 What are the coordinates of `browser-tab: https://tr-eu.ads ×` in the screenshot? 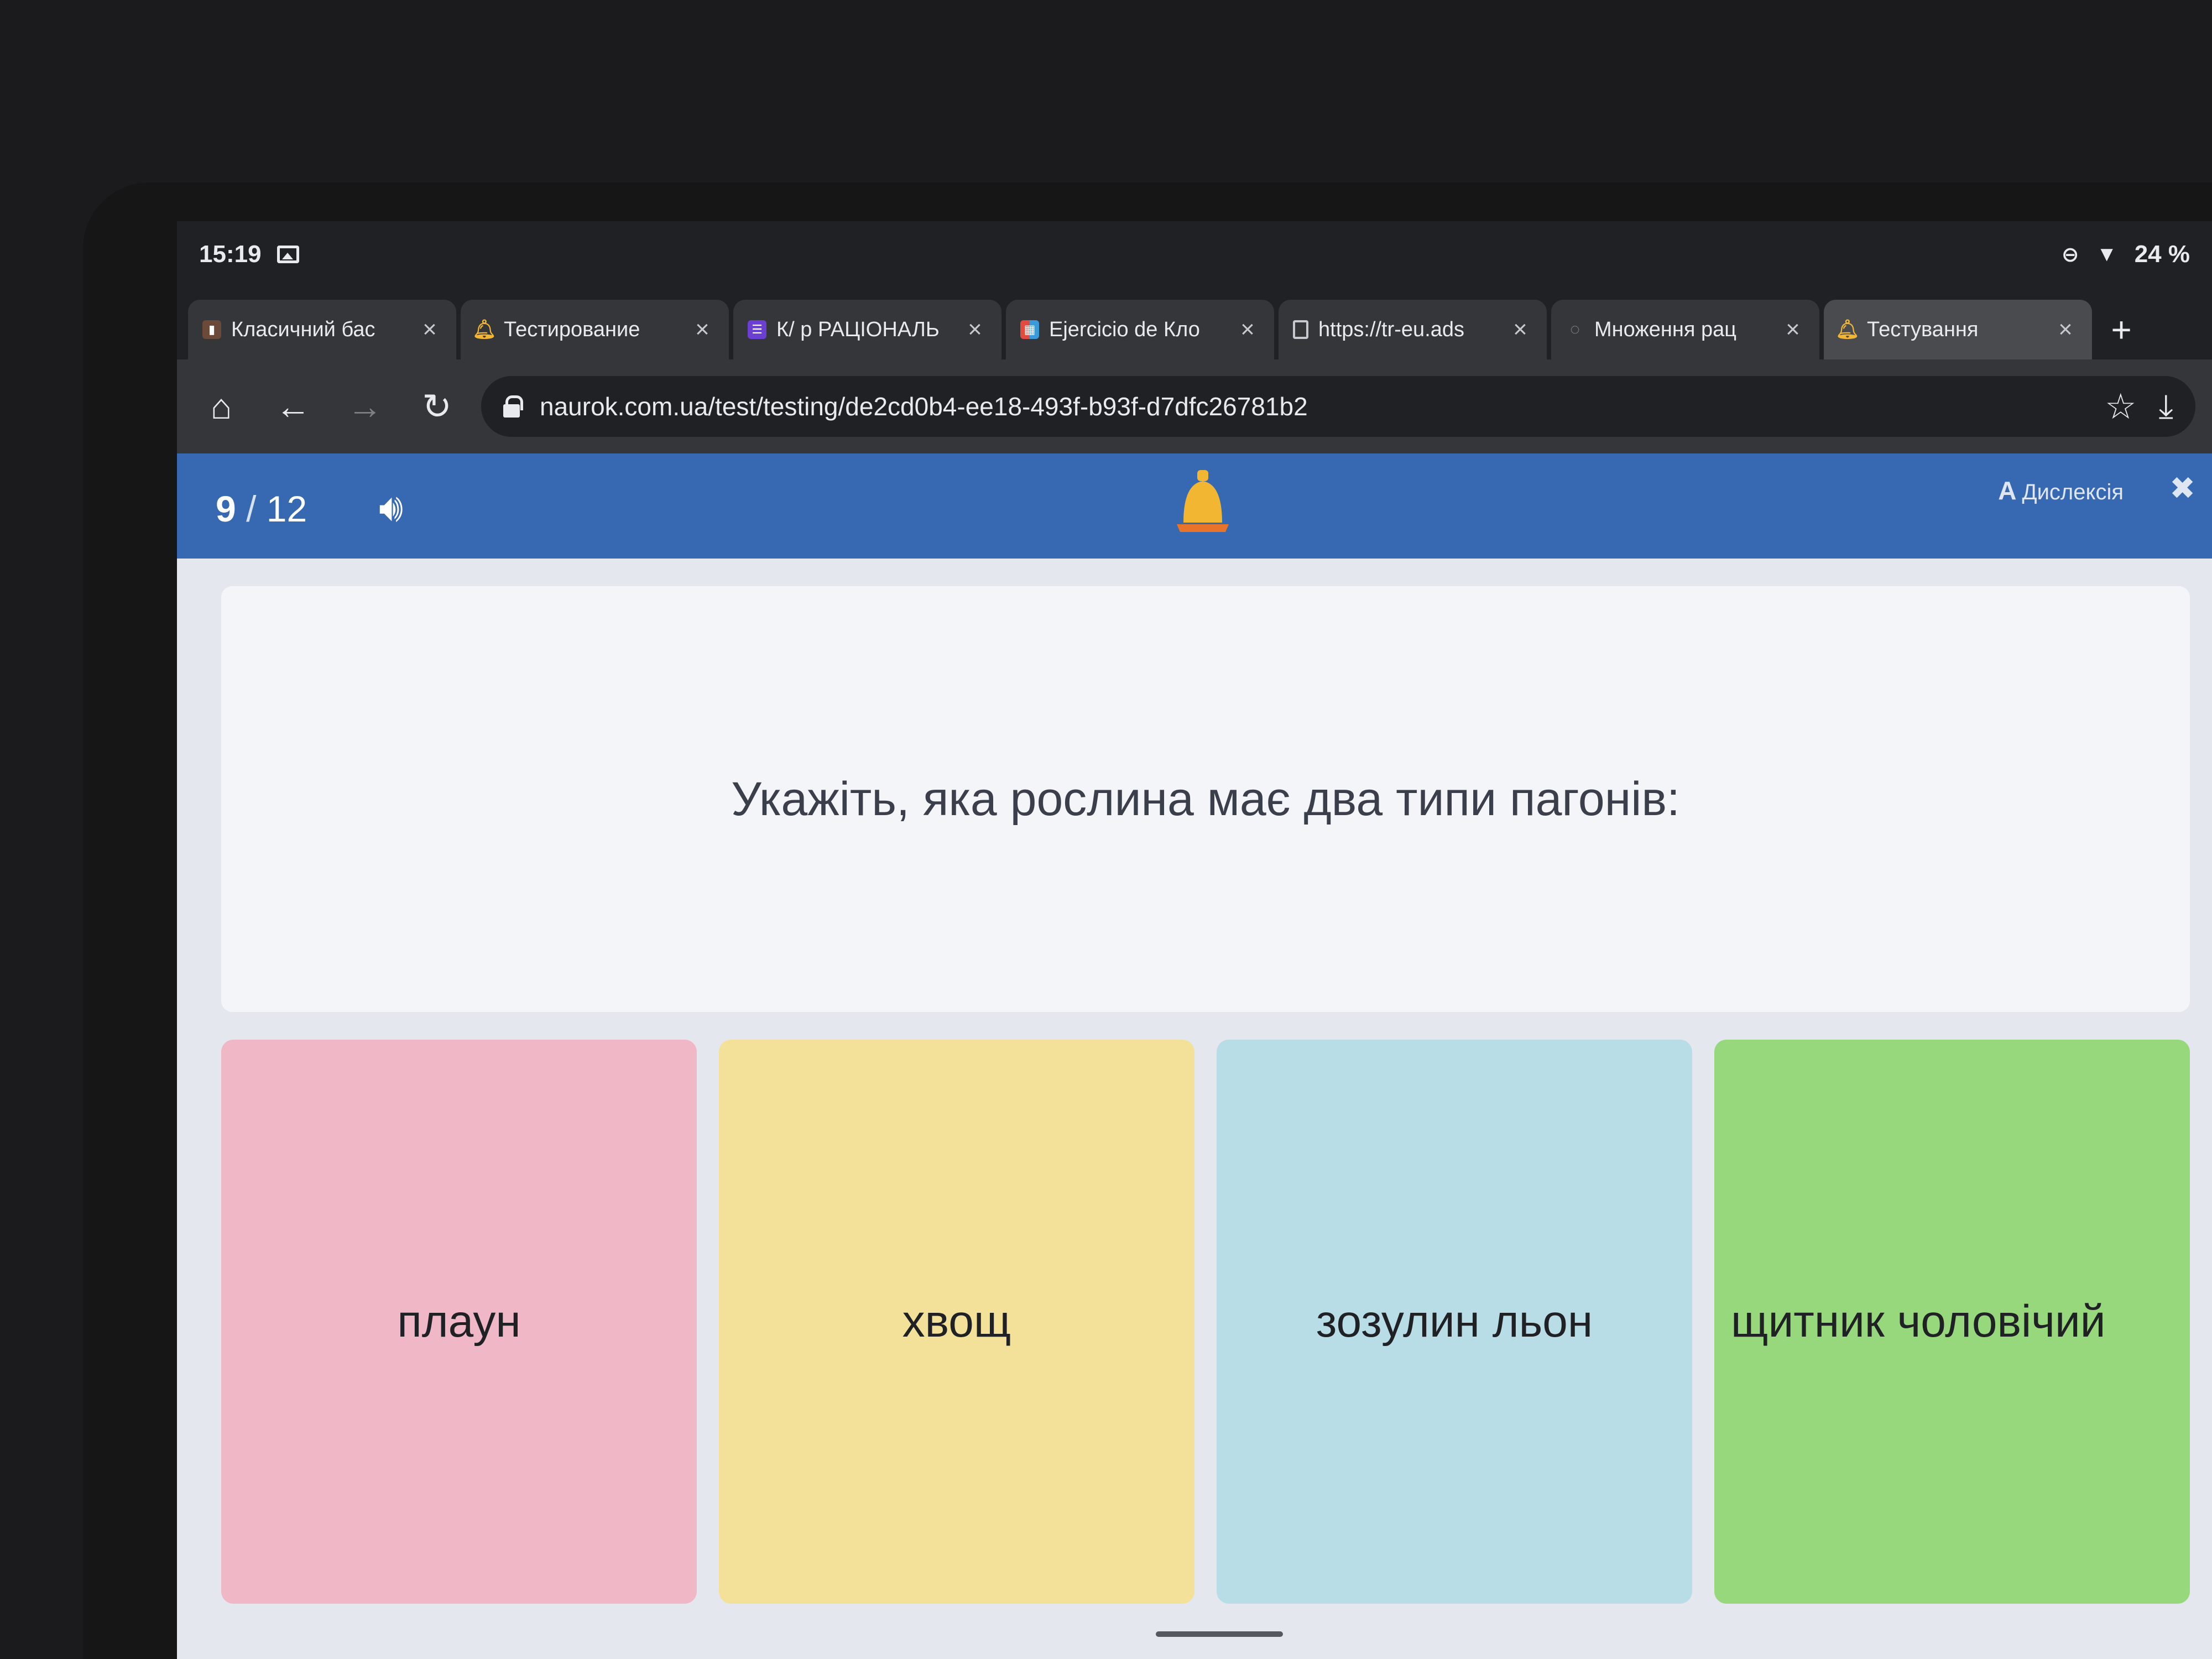 It's located at (1413, 330).